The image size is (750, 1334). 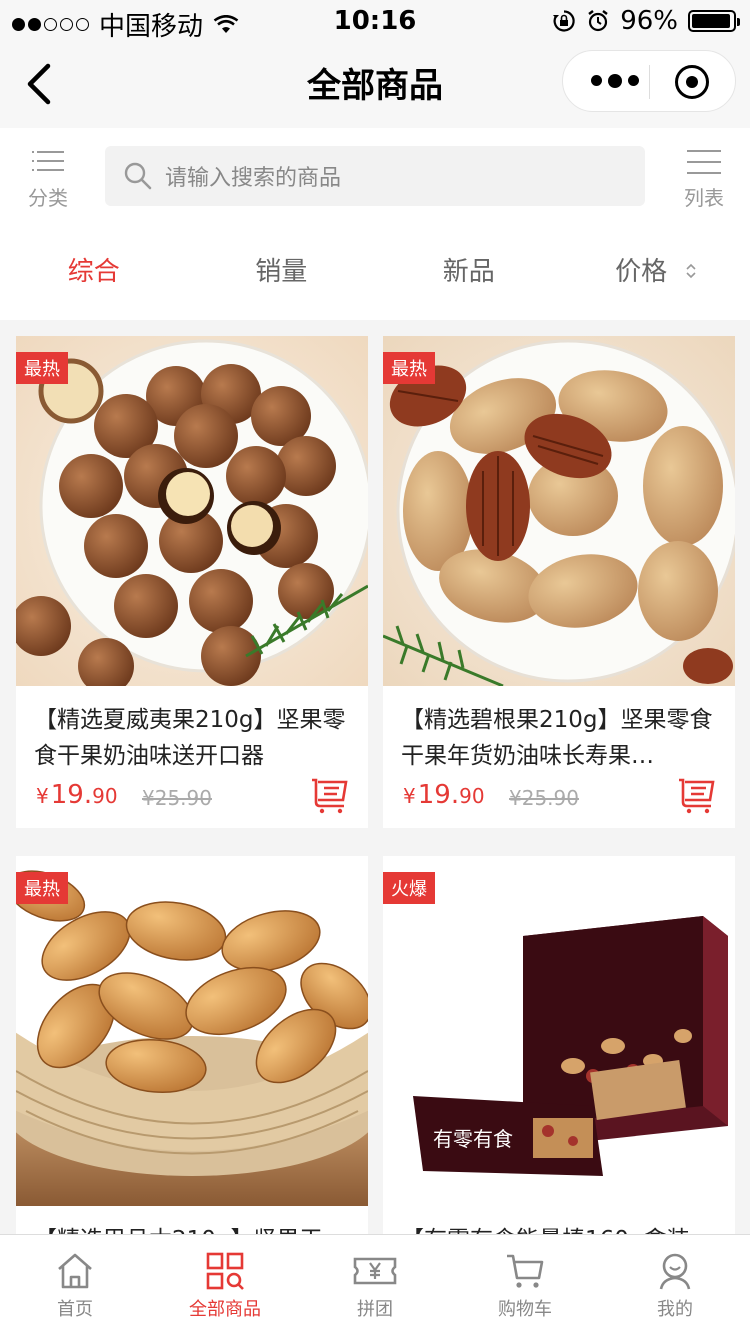 What do you see at coordinates (190, 738) in the screenshot?
I see `product-name: 【精选夏威夷果210g】坚果零食干果奶油味送开口器` at bounding box center [190, 738].